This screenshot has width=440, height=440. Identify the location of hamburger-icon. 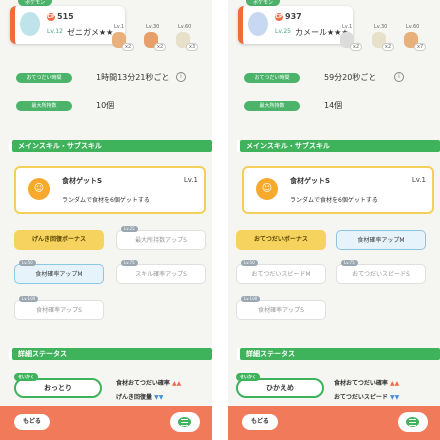
(412, 422).